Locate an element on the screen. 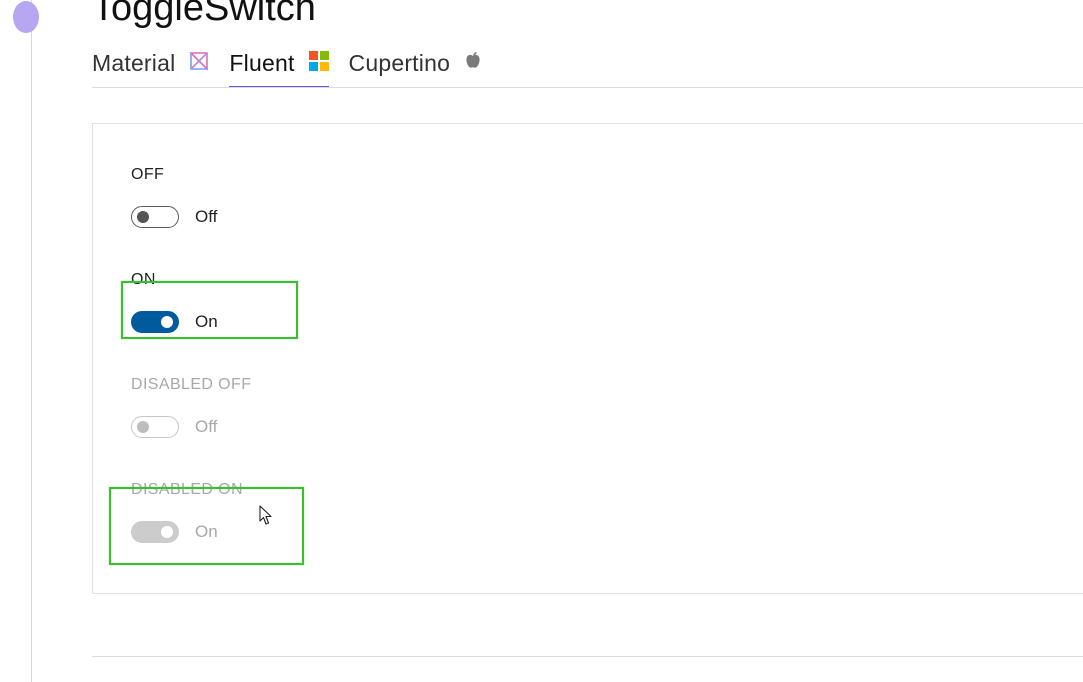  page-title: ToggleSwitch is located at coordinates (204, 14).